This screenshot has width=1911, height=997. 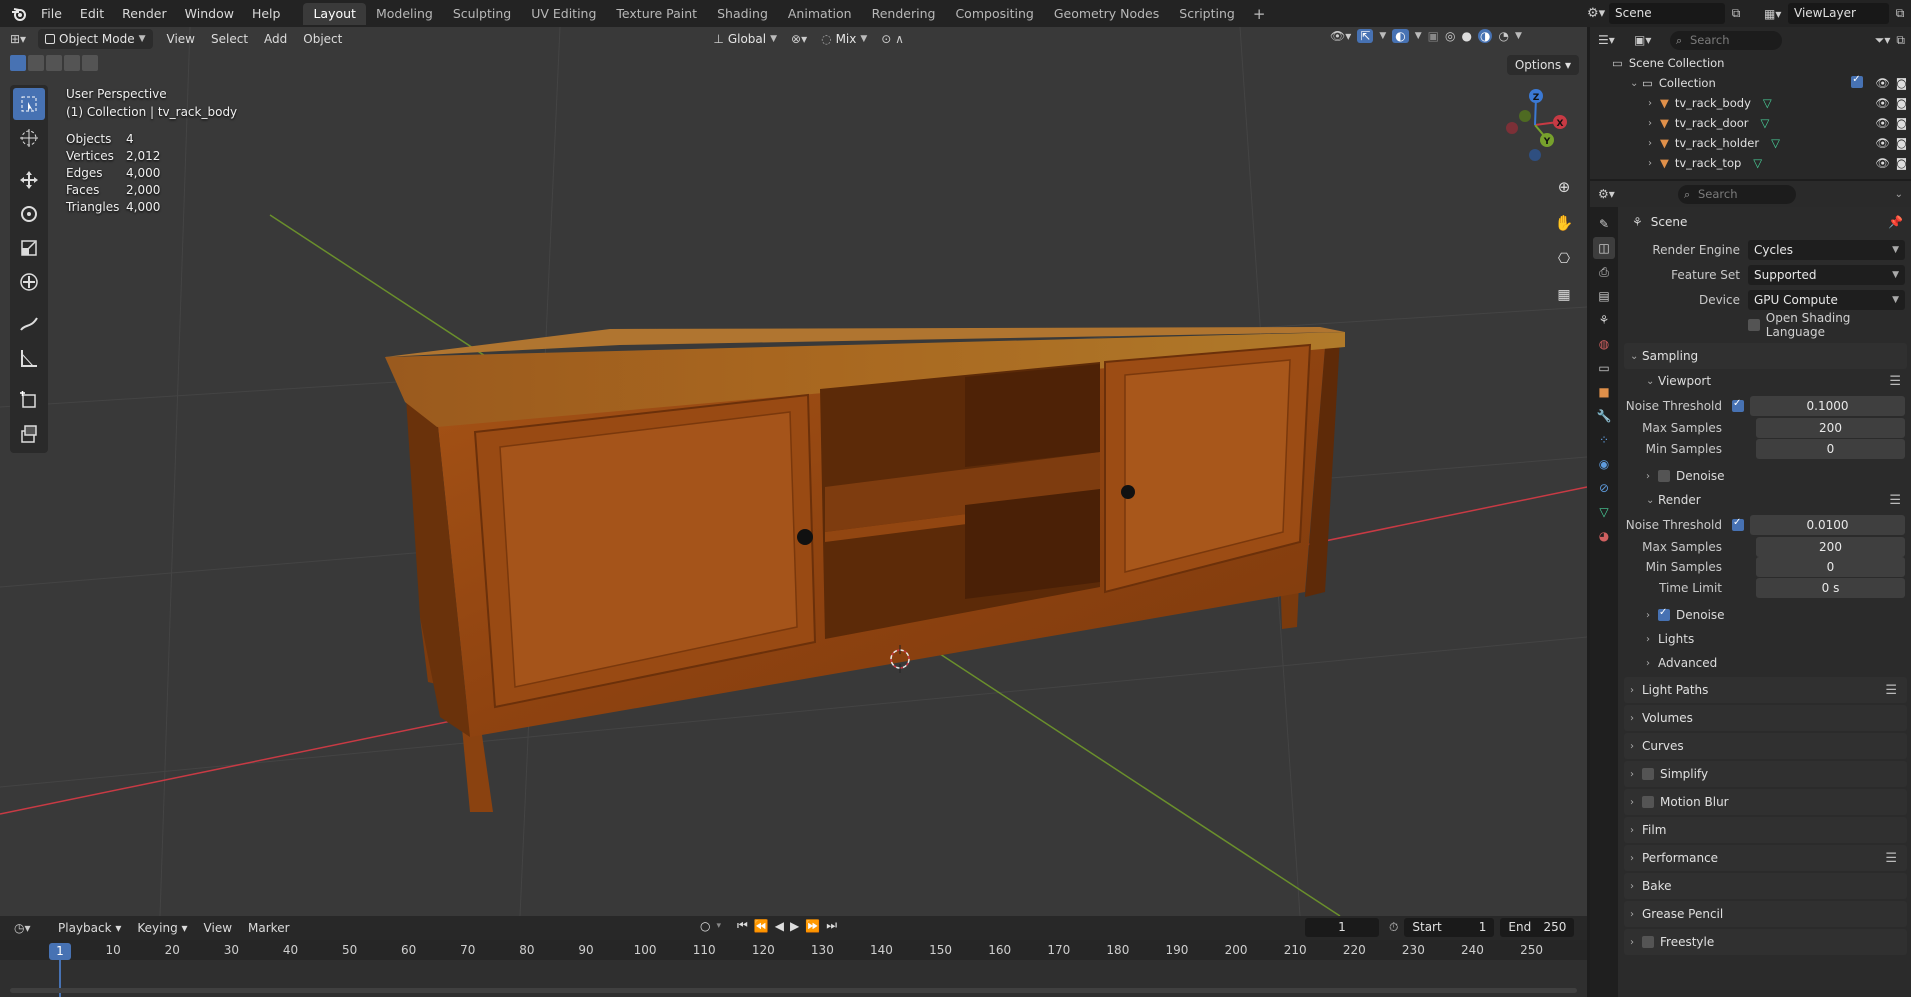 What do you see at coordinates (705, 926) in the screenshot?
I see `record-icon: ○` at bounding box center [705, 926].